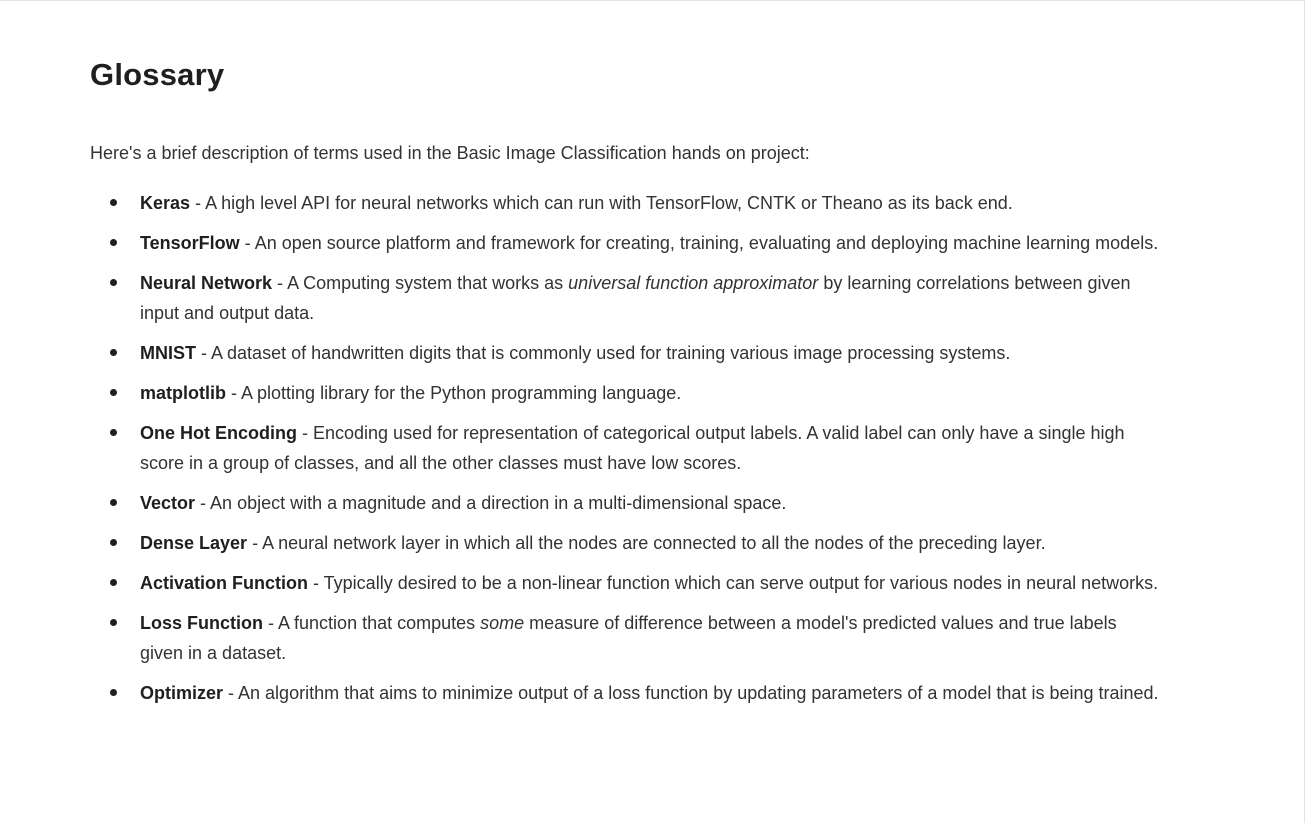 The height and width of the screenshot is (823, 1305). I want to click on term-name: Neural Network, so click(206, 283).